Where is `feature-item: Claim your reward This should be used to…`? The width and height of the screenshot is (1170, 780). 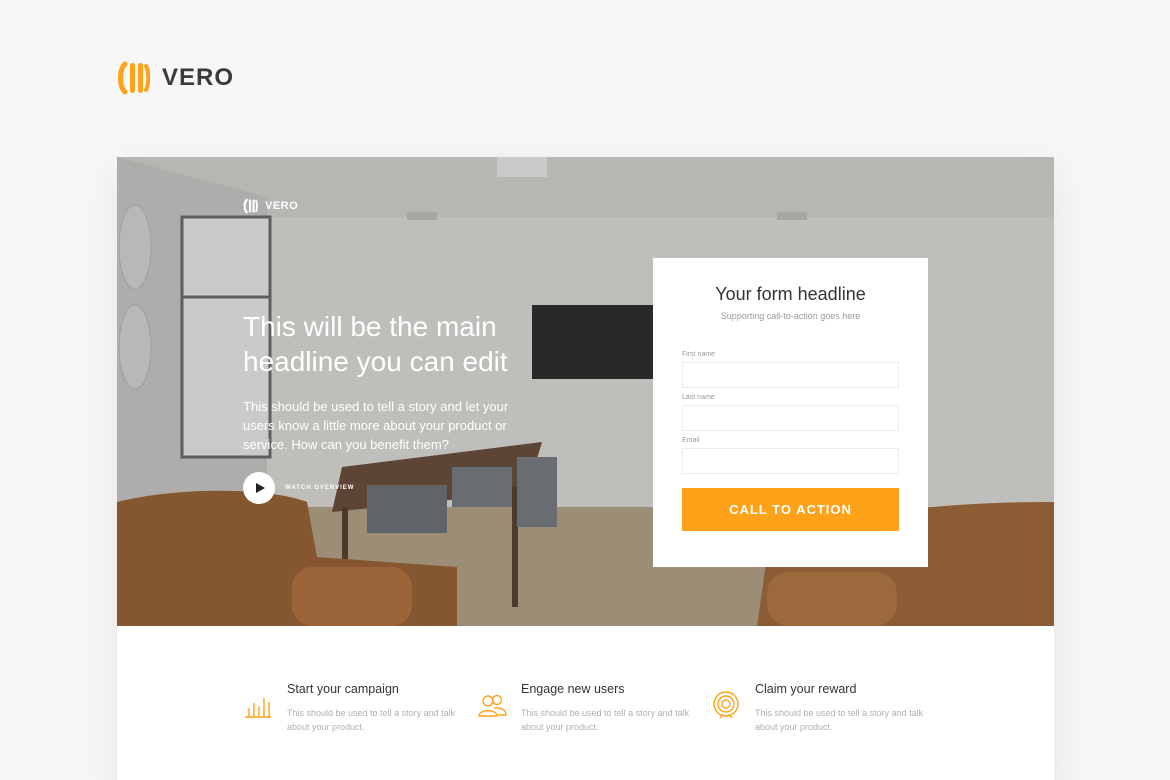 feature-item: Claim your reward This should be used to… is located at coordinates (817, 708).